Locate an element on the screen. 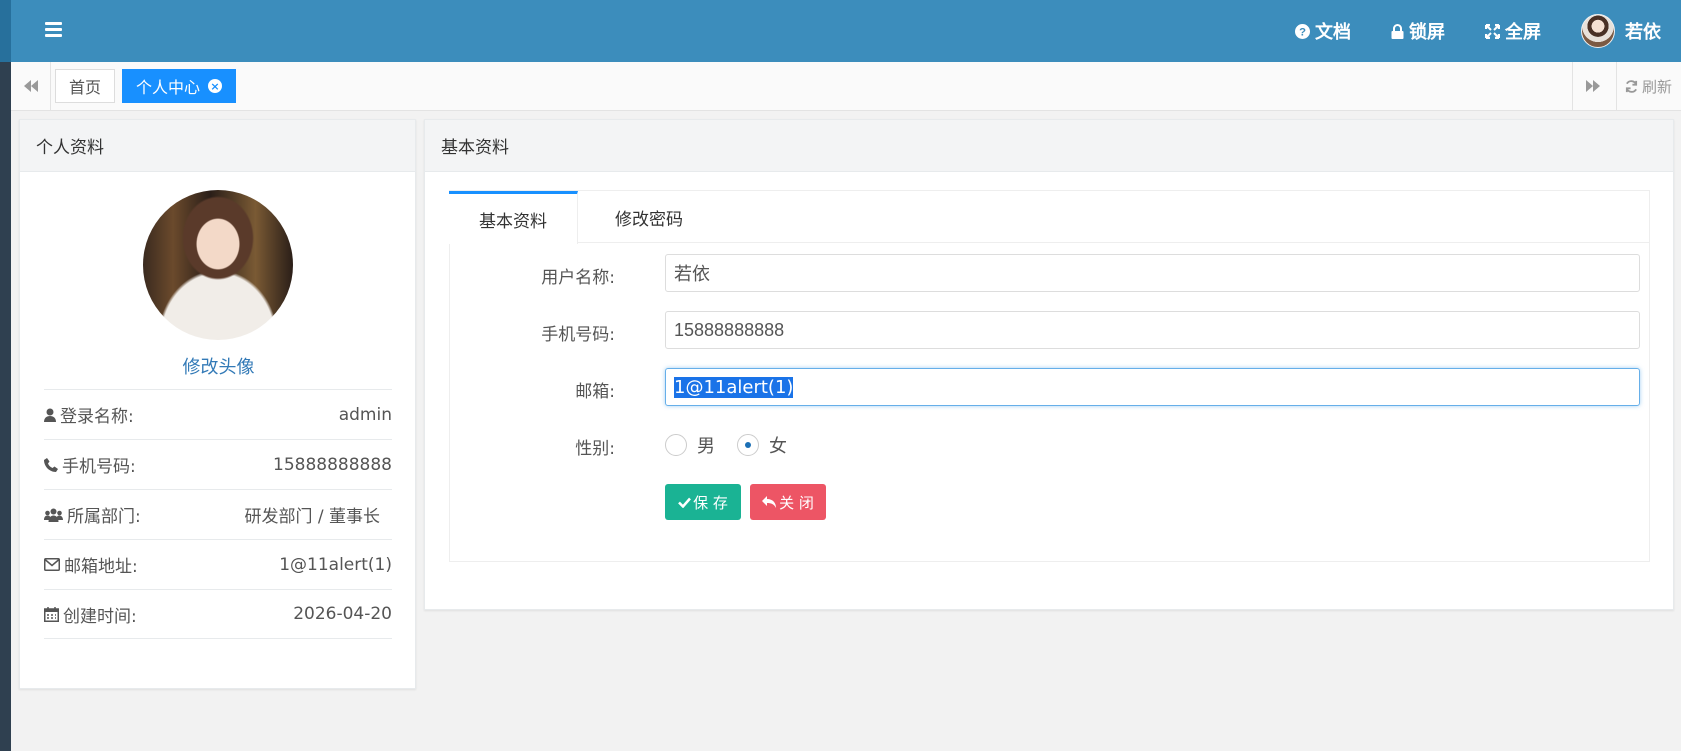  calendar-icon is located at coordinates (51, 614).